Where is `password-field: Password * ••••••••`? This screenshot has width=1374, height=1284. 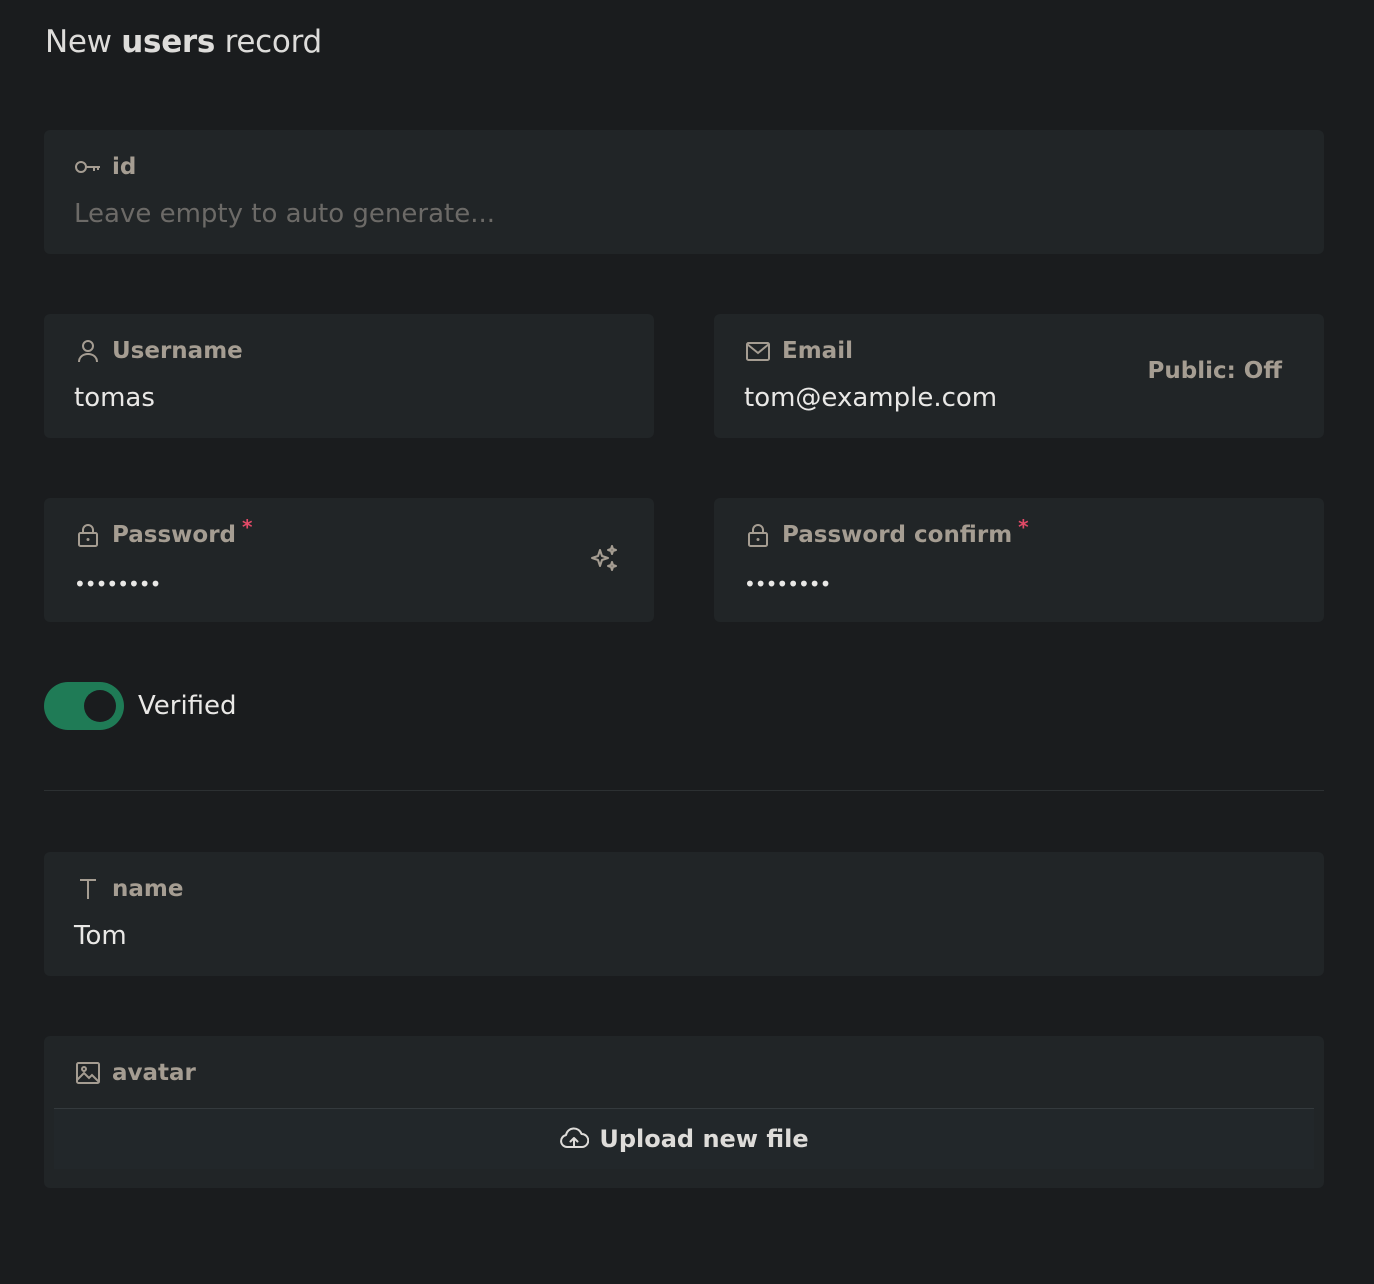 password-field: Password * •••••••• is located at coordinates (349, 560).